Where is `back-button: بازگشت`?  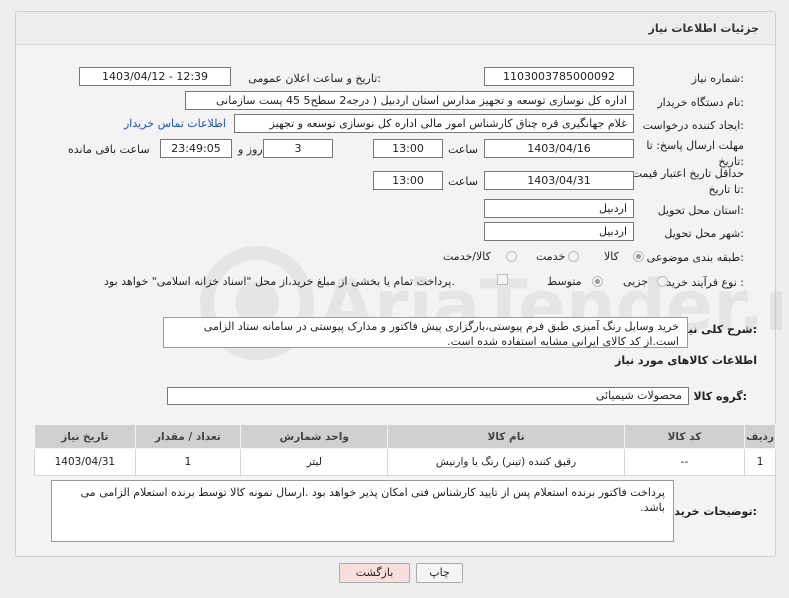 back-button: بازگشت is located at coordinates (374, 573).